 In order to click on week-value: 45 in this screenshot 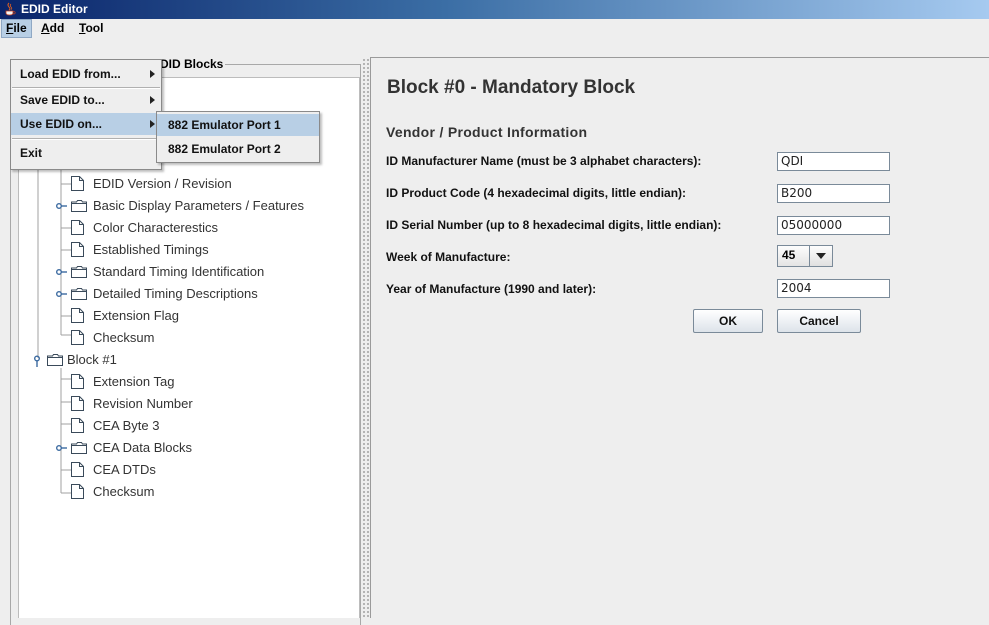, I will do `click(789, 255)`.